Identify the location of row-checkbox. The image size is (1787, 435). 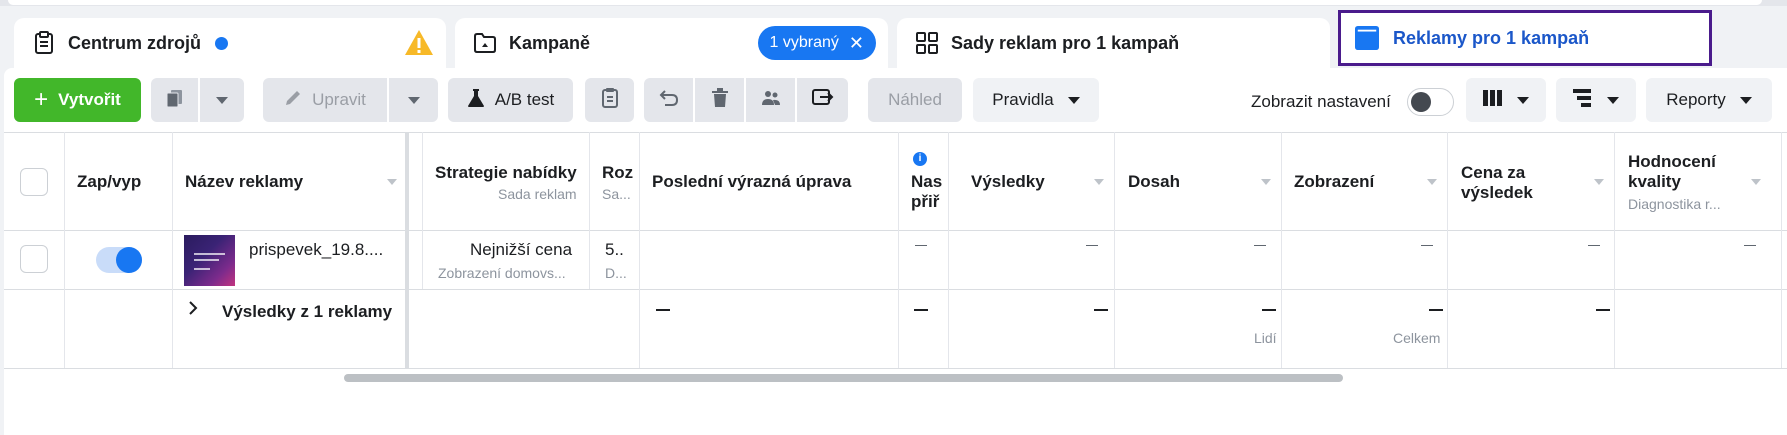
(34, 259).